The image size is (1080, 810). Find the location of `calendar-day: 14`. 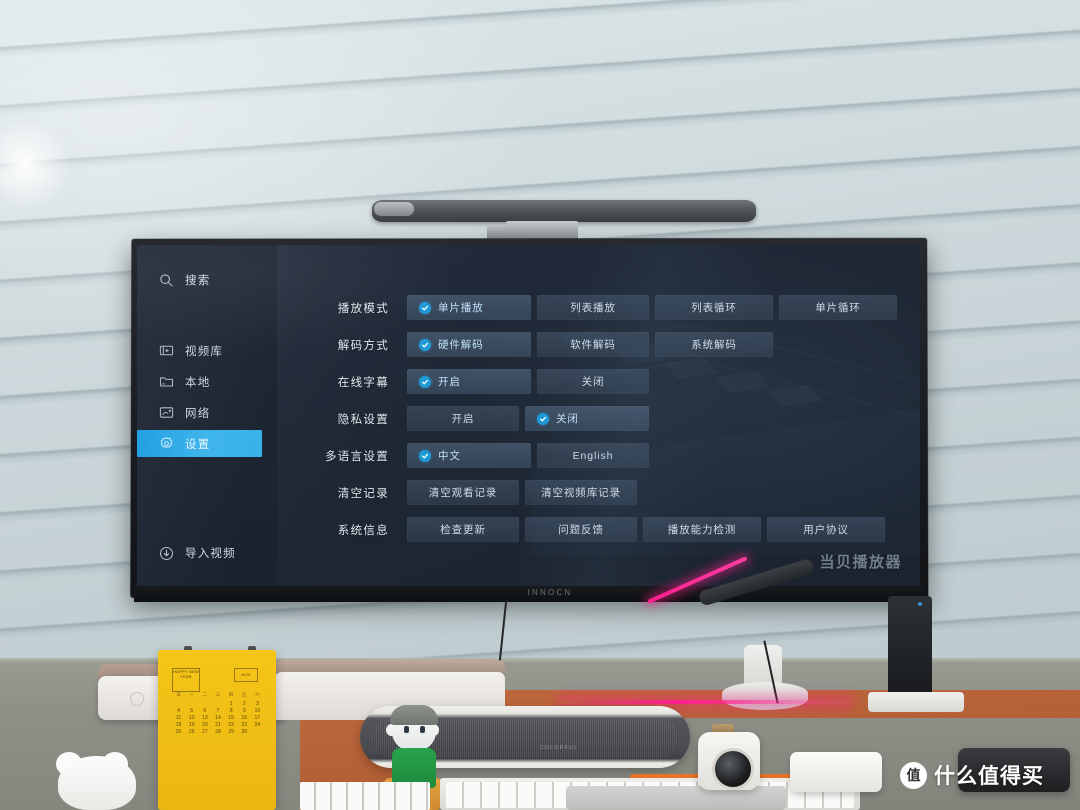

calendar-day: 14 is located at coordinates (218, 718).